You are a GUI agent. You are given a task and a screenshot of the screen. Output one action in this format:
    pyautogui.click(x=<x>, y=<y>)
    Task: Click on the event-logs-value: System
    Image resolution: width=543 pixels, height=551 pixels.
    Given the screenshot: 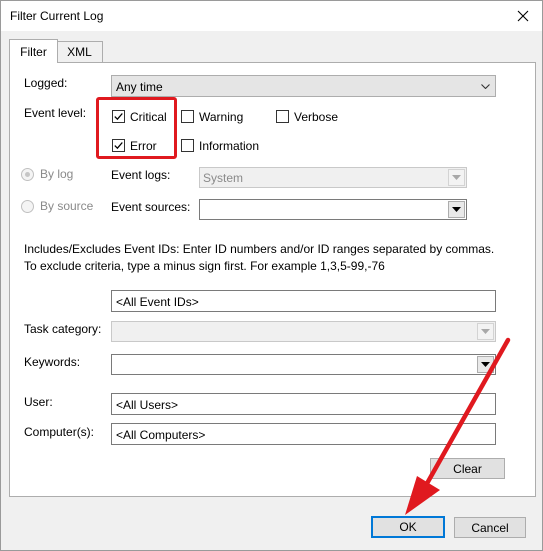 What is the action you would take?
    pyautogui.click(x=223, y=178)
    